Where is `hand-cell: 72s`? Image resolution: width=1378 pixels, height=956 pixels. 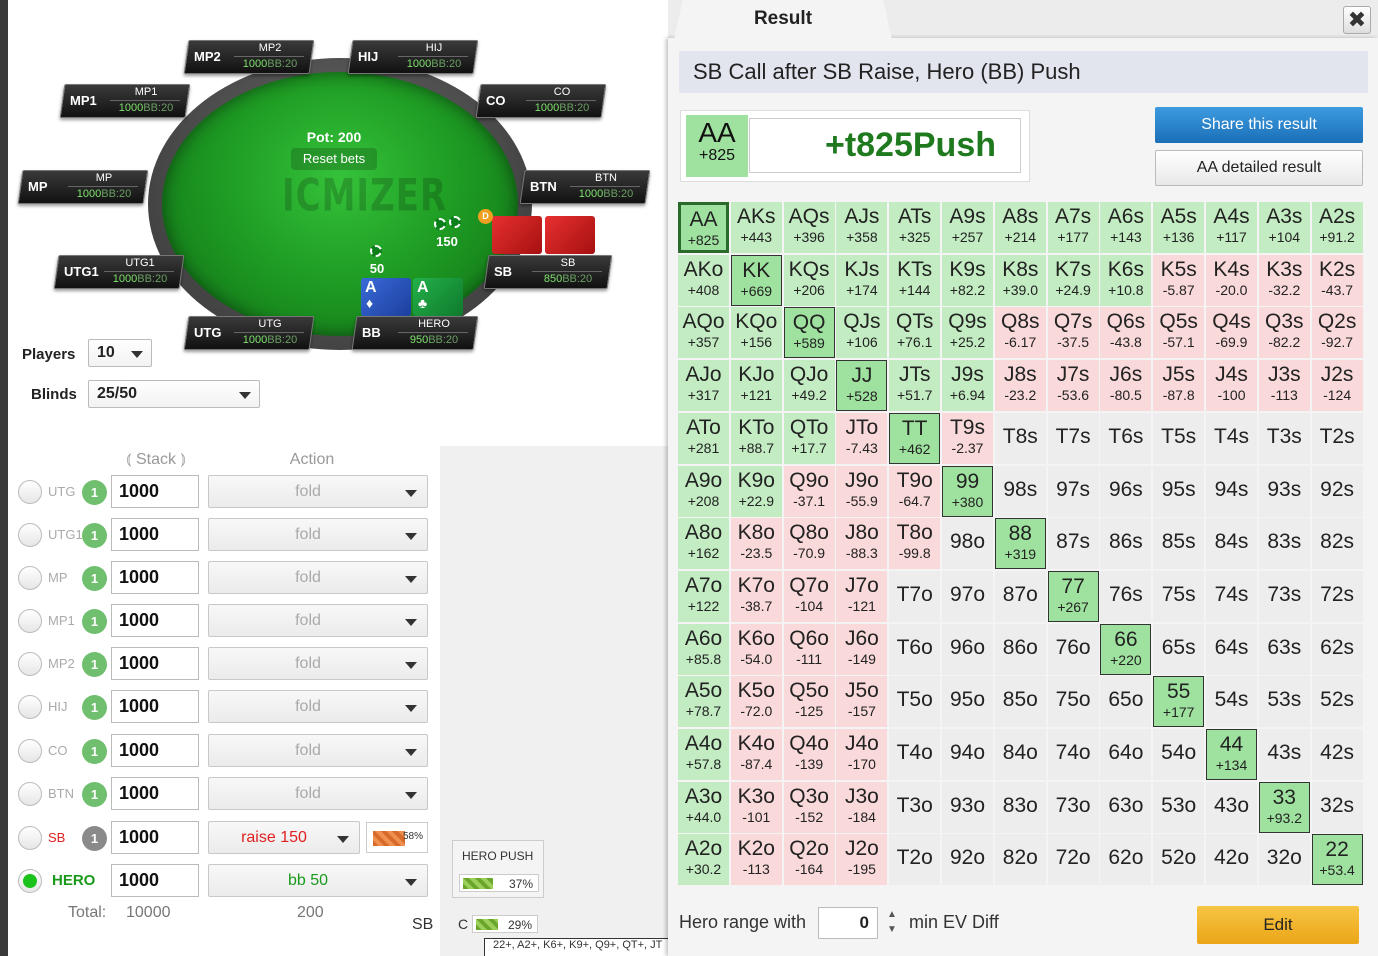
hand-cell: 72s is located at coordinates (1337, 596).